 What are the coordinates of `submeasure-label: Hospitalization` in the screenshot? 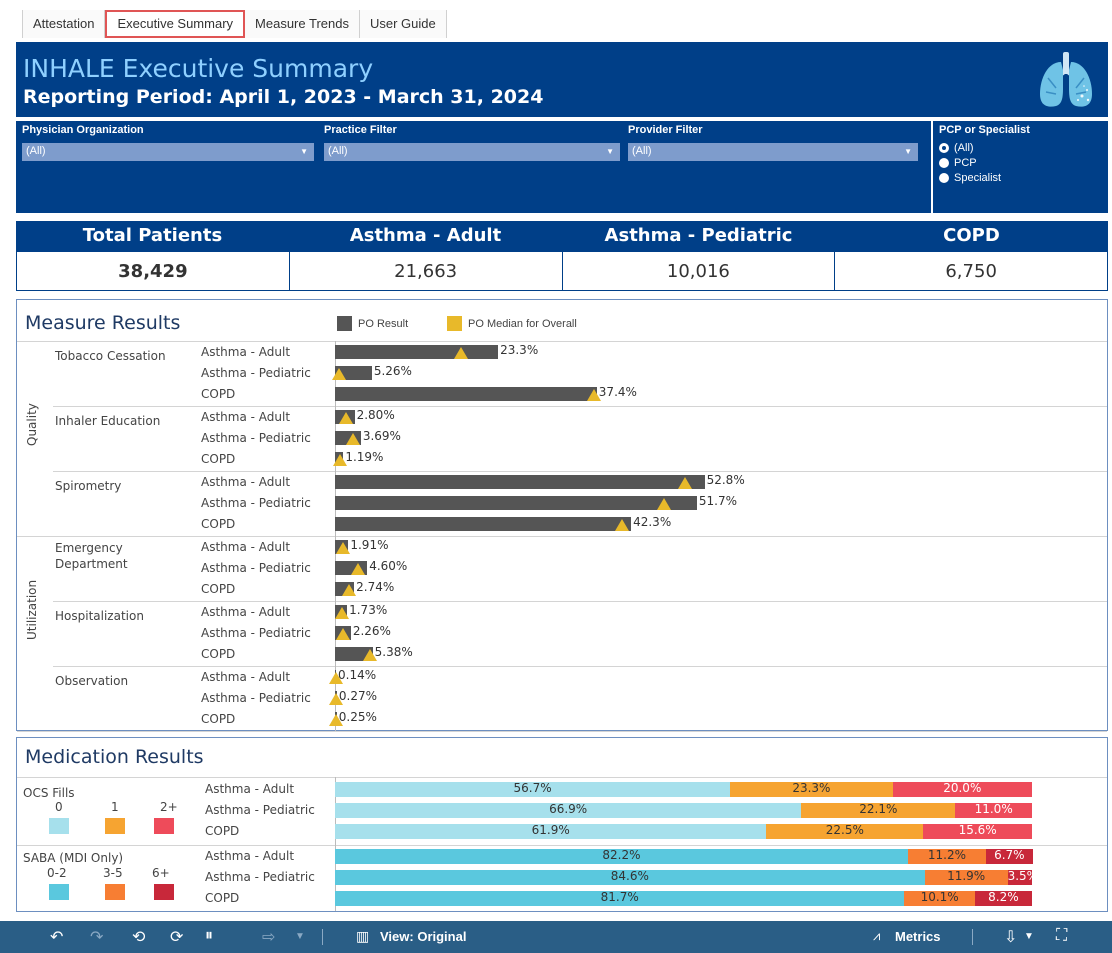 It's located at (99, 616).